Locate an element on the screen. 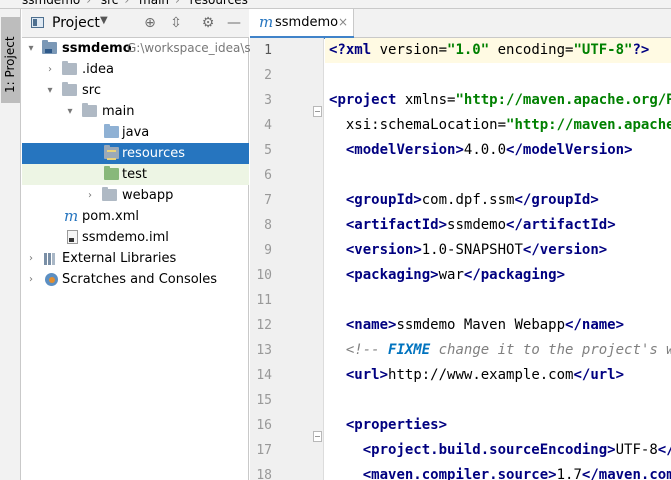 Image resolution: width=671 pixels, height=480 pixels. left-tool-stripe: 1: Project is located at coordinates (10, 244).